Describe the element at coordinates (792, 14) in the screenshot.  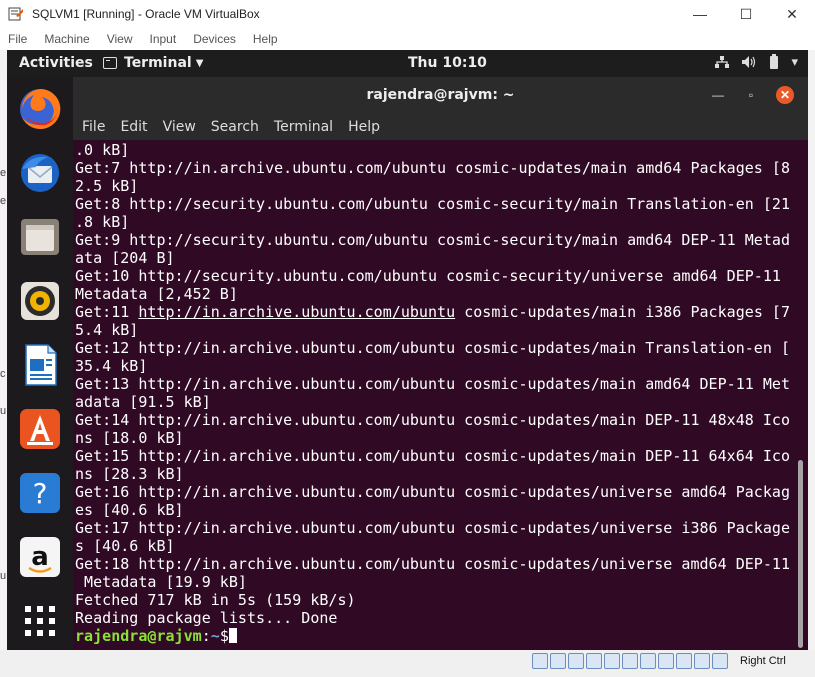
I see `close-button: ✕` at that location.